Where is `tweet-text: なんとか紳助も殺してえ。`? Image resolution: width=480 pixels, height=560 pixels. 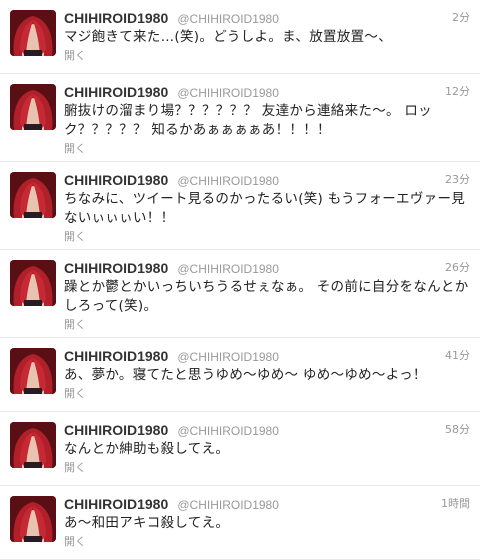
tweet-text: なんとか紳助も殺してえ。 is located at coordinates (147, 449).